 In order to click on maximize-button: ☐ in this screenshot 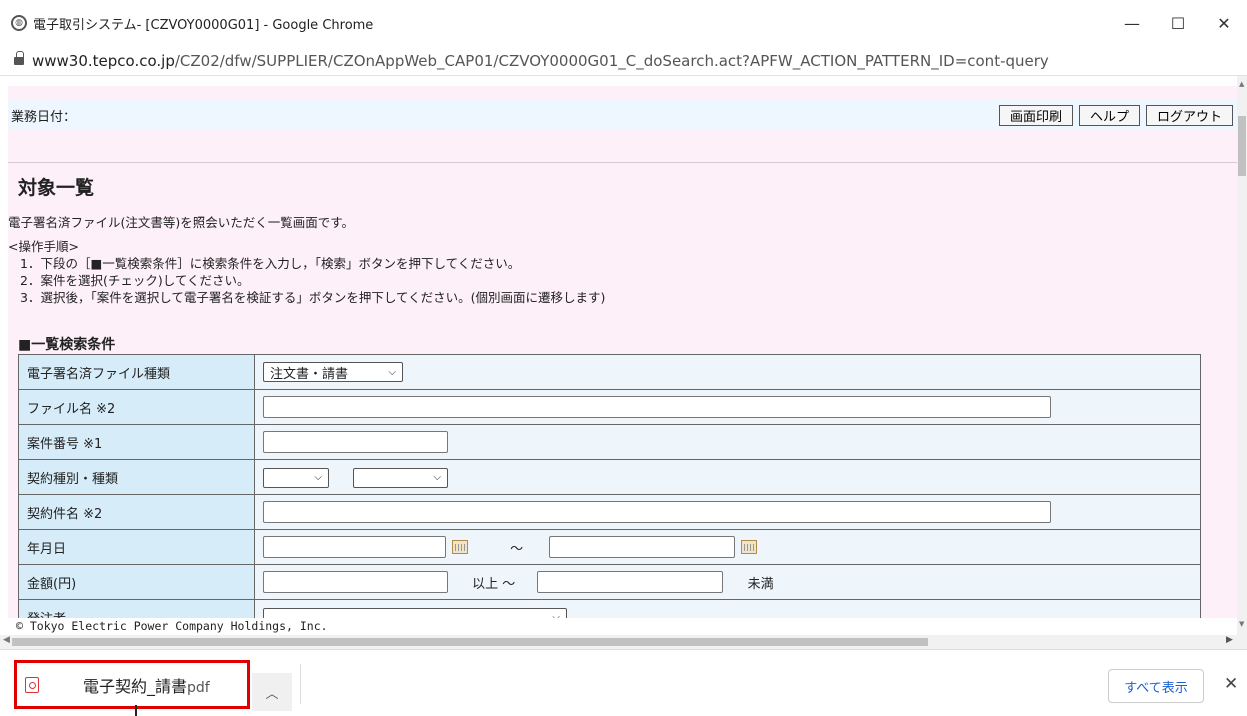, I will do `click(1178, 23)`.